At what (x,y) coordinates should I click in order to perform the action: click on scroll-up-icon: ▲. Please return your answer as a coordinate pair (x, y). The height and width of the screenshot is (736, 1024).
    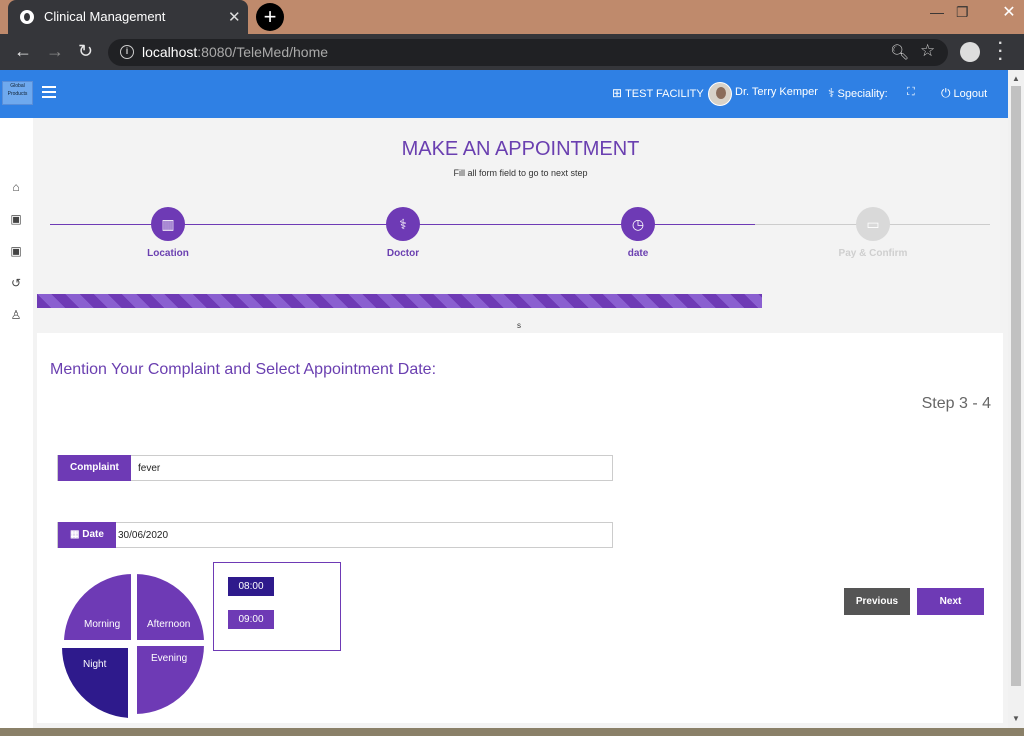
    Looking at the image, I should click on (1016, 78).